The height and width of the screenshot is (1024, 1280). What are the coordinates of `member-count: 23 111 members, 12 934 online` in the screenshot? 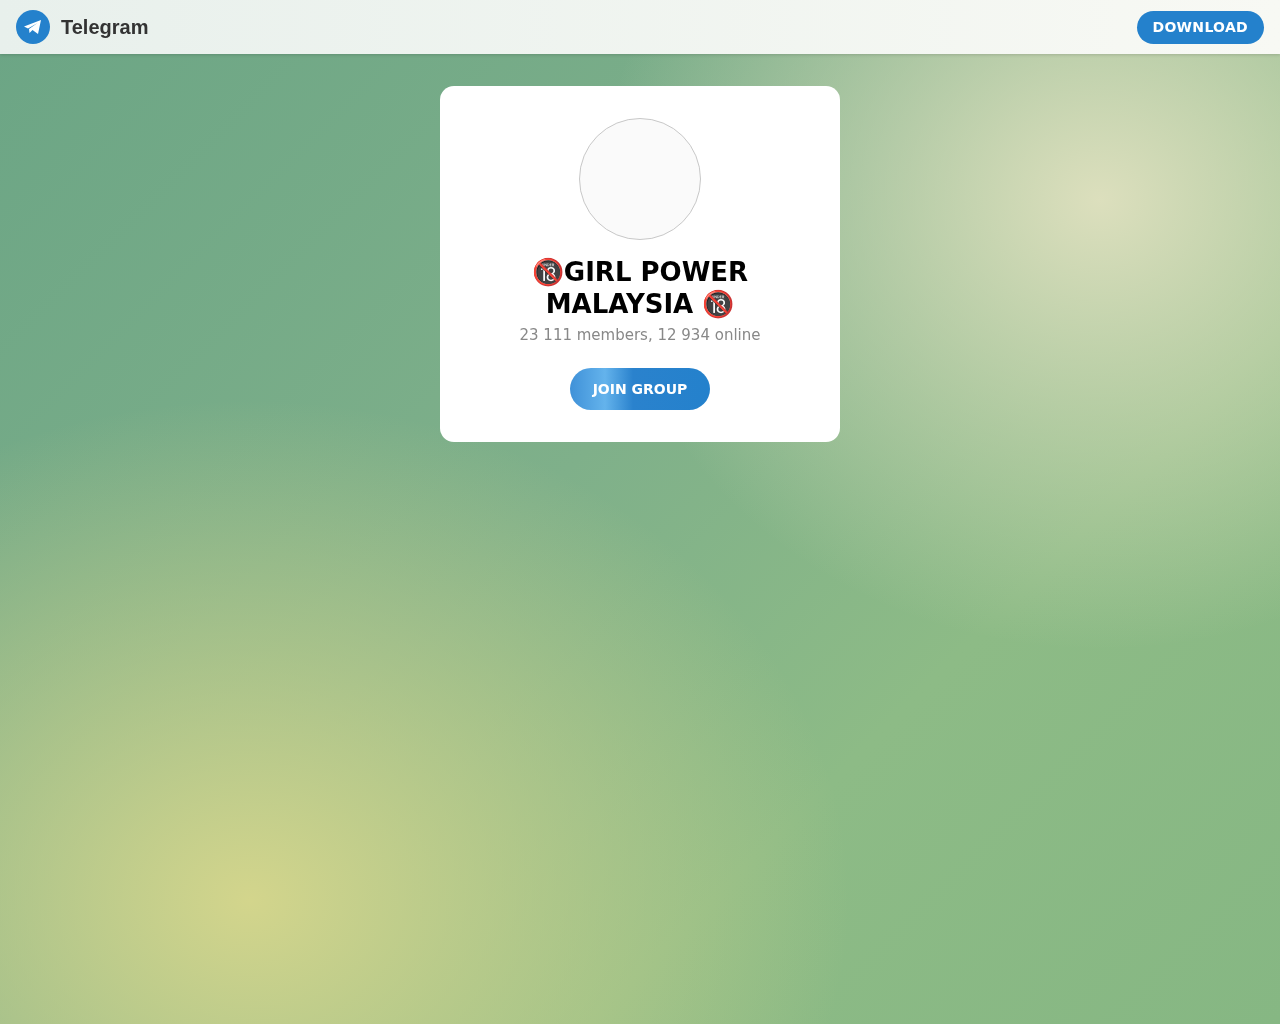 It's located at (640, 335).